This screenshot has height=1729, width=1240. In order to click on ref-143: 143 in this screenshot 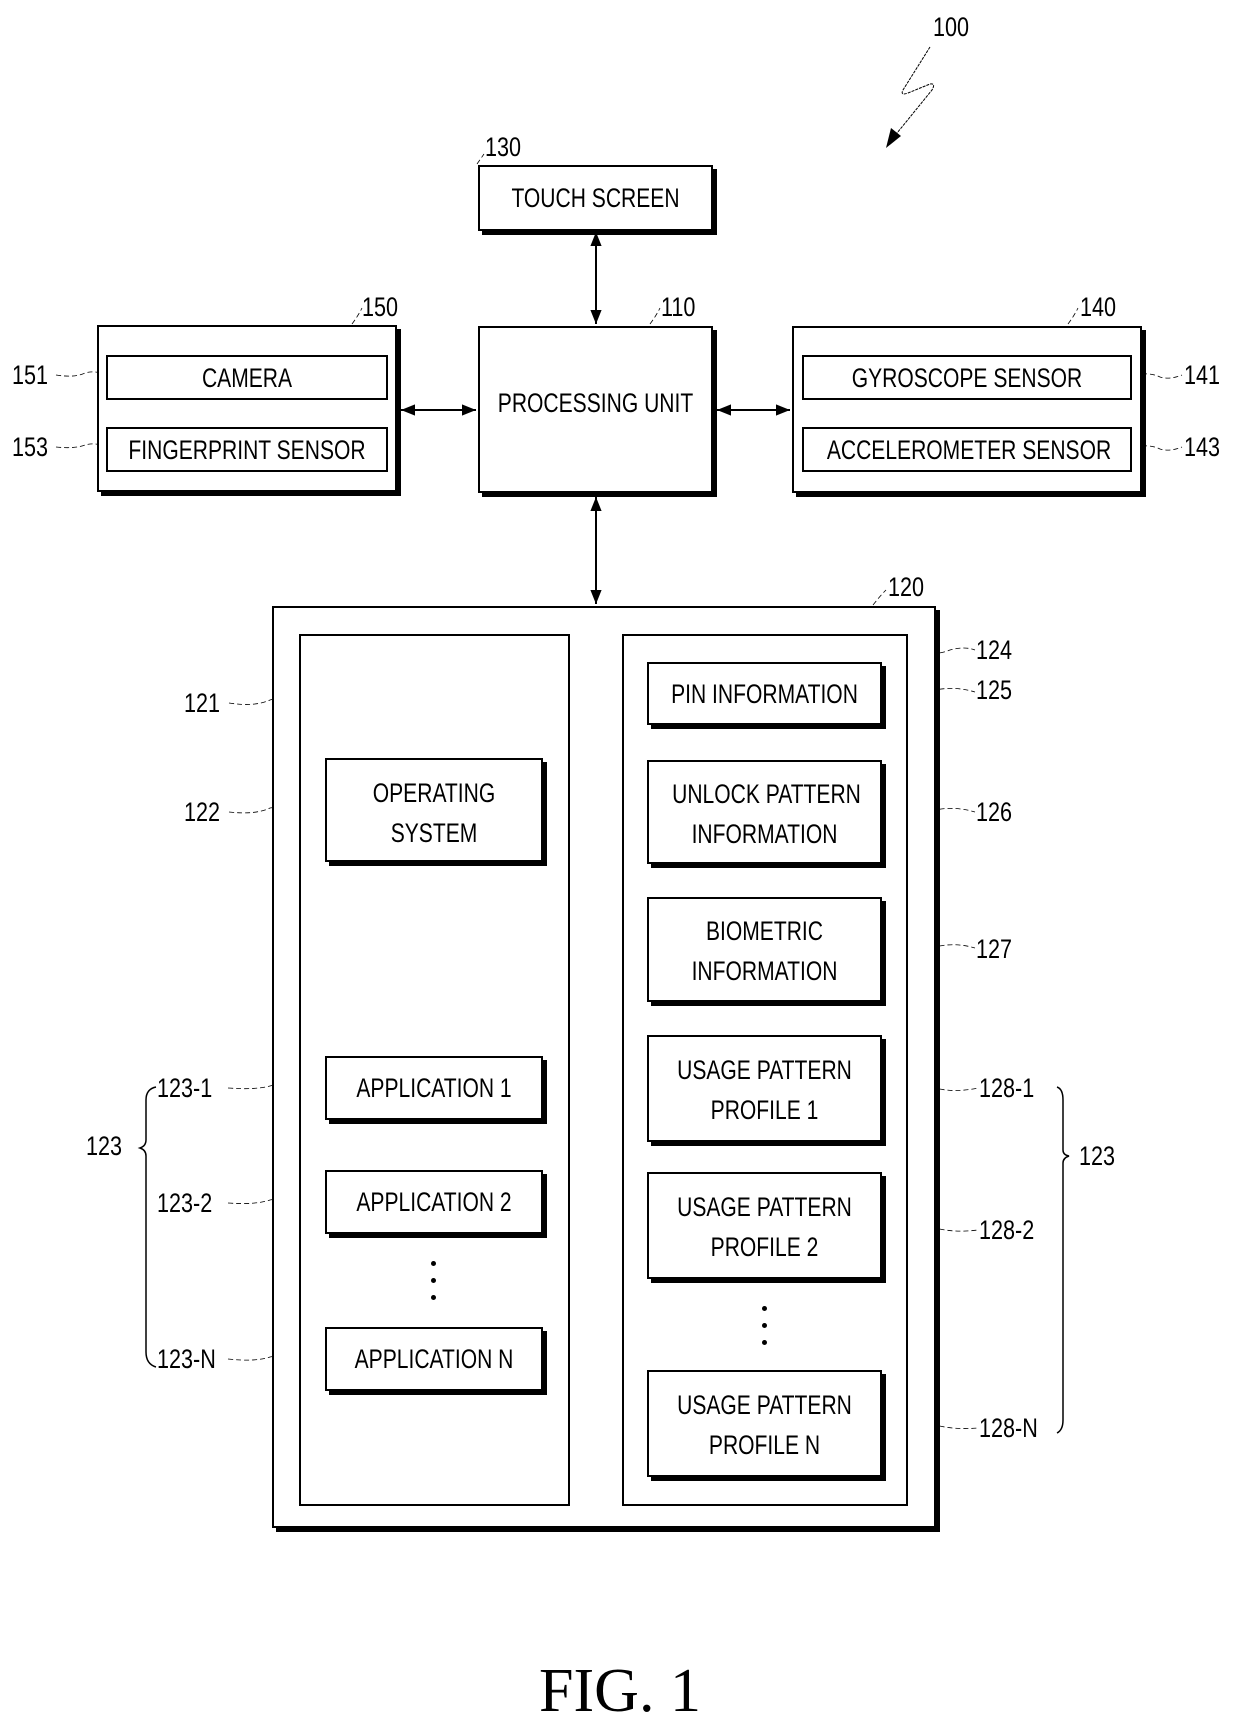, I will do `click(1202, 447)`.